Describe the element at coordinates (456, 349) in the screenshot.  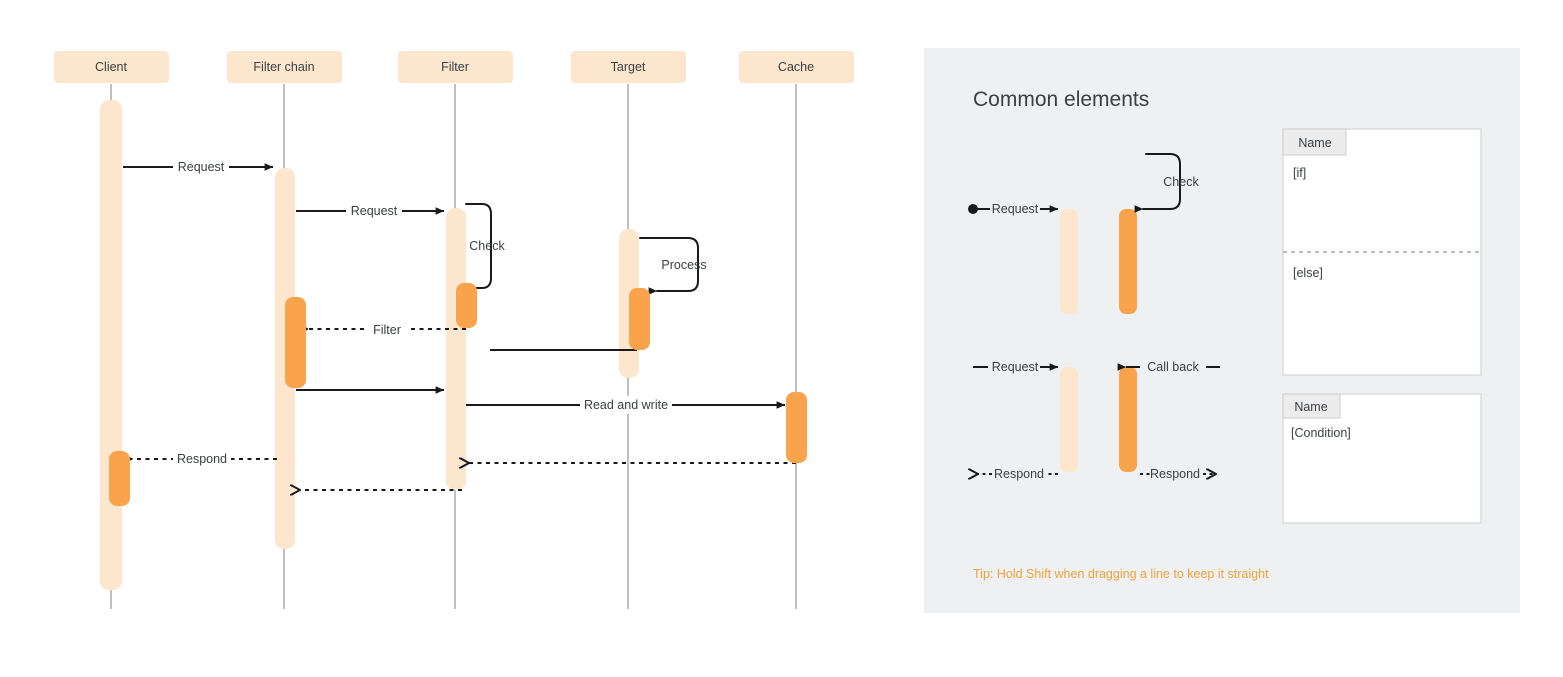
I see `activation-filter` at that location.